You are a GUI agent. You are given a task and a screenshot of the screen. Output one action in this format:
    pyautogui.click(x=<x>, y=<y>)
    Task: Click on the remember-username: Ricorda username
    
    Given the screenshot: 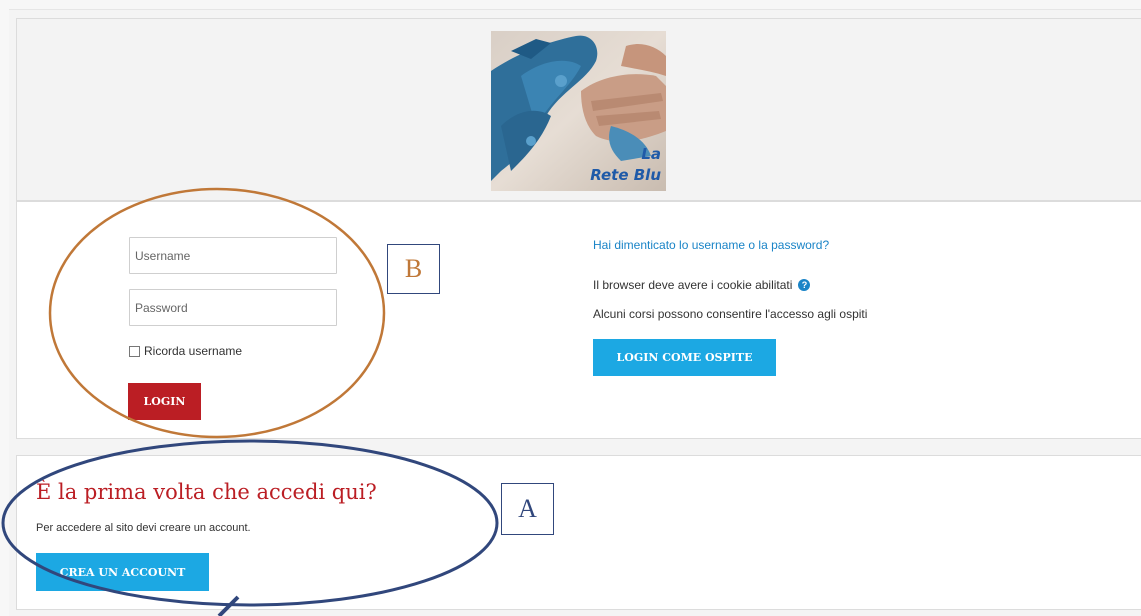 What is the action you would take?
    pyautogui.click(x=185, y=351)
    